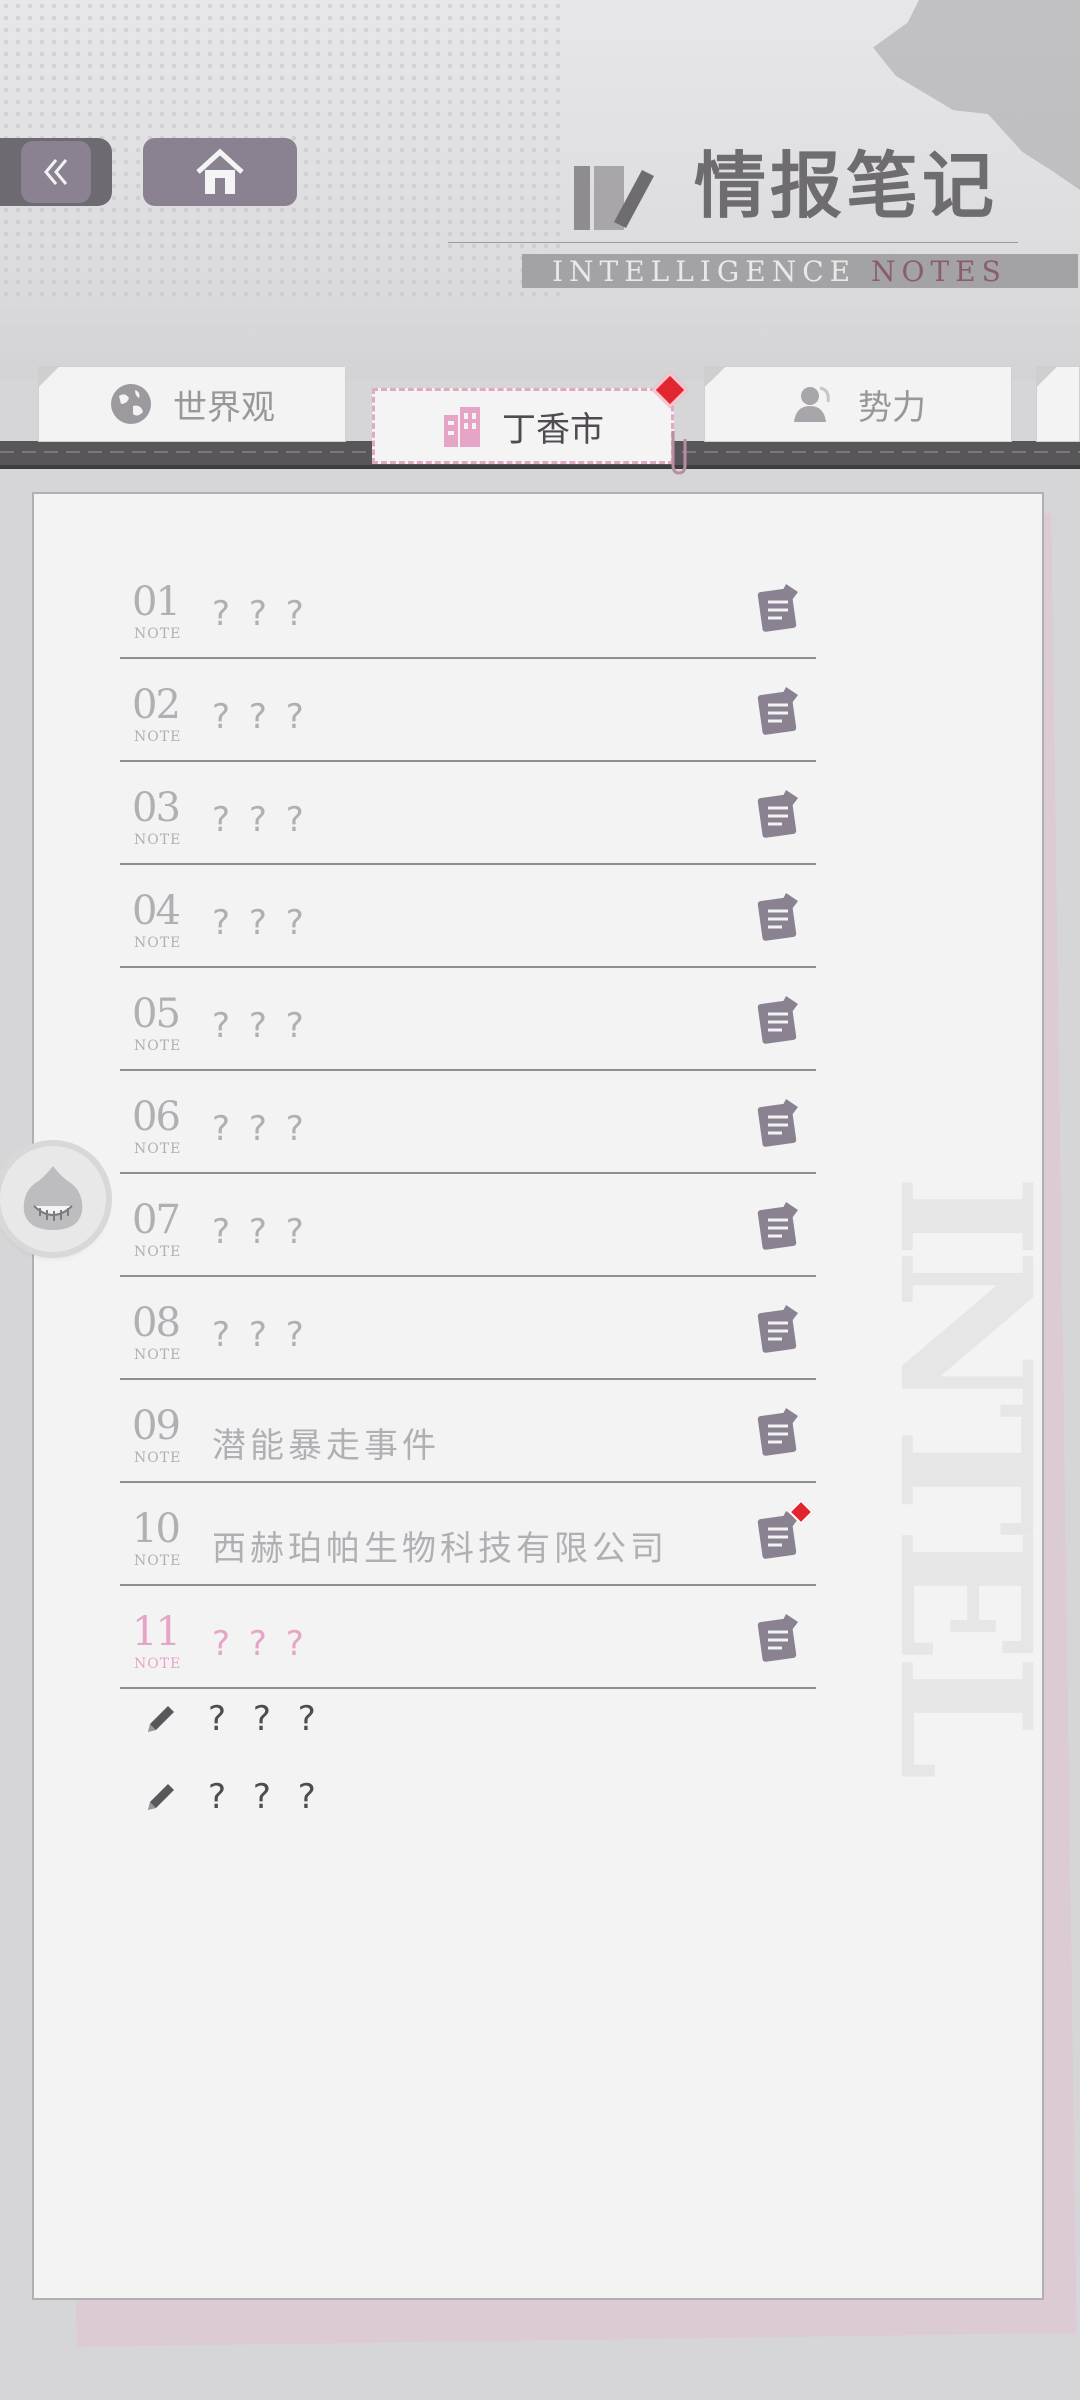 The height and width of the screenshot is (2400, 1080). I want to click on note-number: 03, so click(156, 808).